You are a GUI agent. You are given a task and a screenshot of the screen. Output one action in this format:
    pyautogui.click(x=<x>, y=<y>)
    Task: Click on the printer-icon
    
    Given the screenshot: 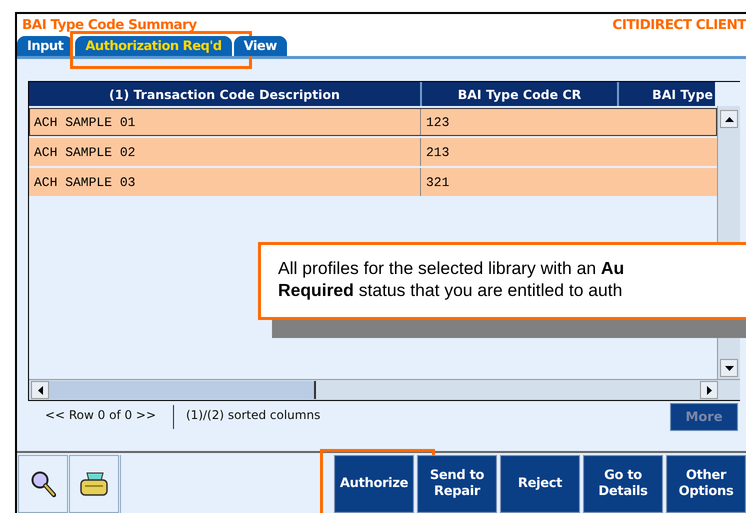 What is the action you would take?
    pyautogui.click(x=94, y=484)
    